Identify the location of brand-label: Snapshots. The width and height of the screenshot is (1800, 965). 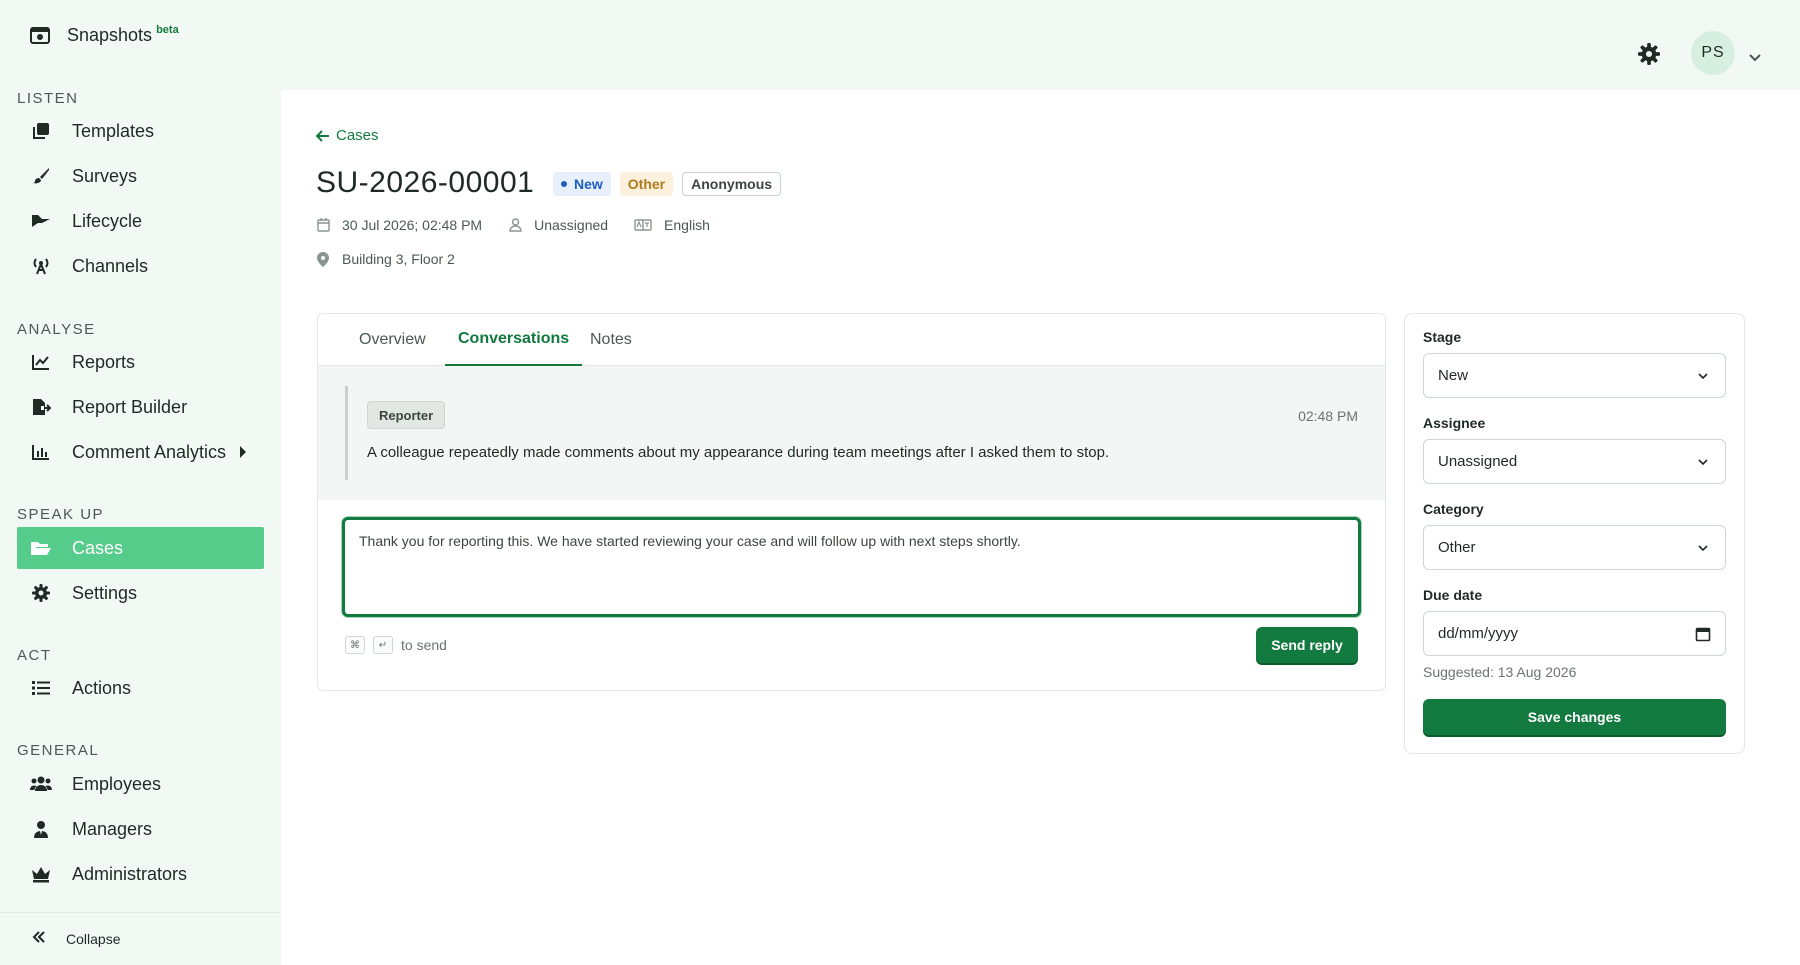
(110, 34).